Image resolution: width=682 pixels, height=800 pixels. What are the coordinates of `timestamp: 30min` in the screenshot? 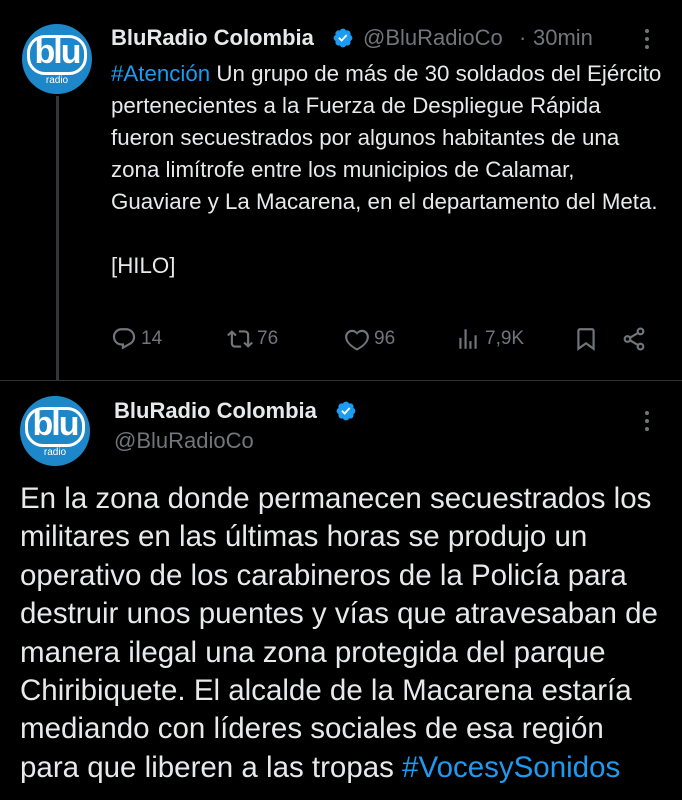 It's located at (563, 38).